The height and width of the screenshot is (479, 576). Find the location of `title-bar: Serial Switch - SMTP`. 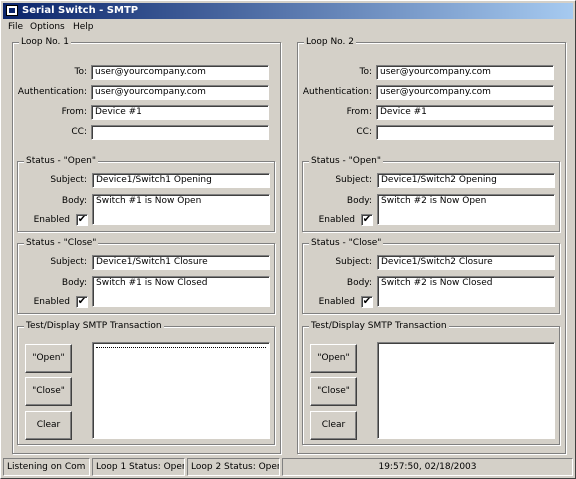

title-bar: Serial Switch - SMTP is located at coordinates (288, 11).